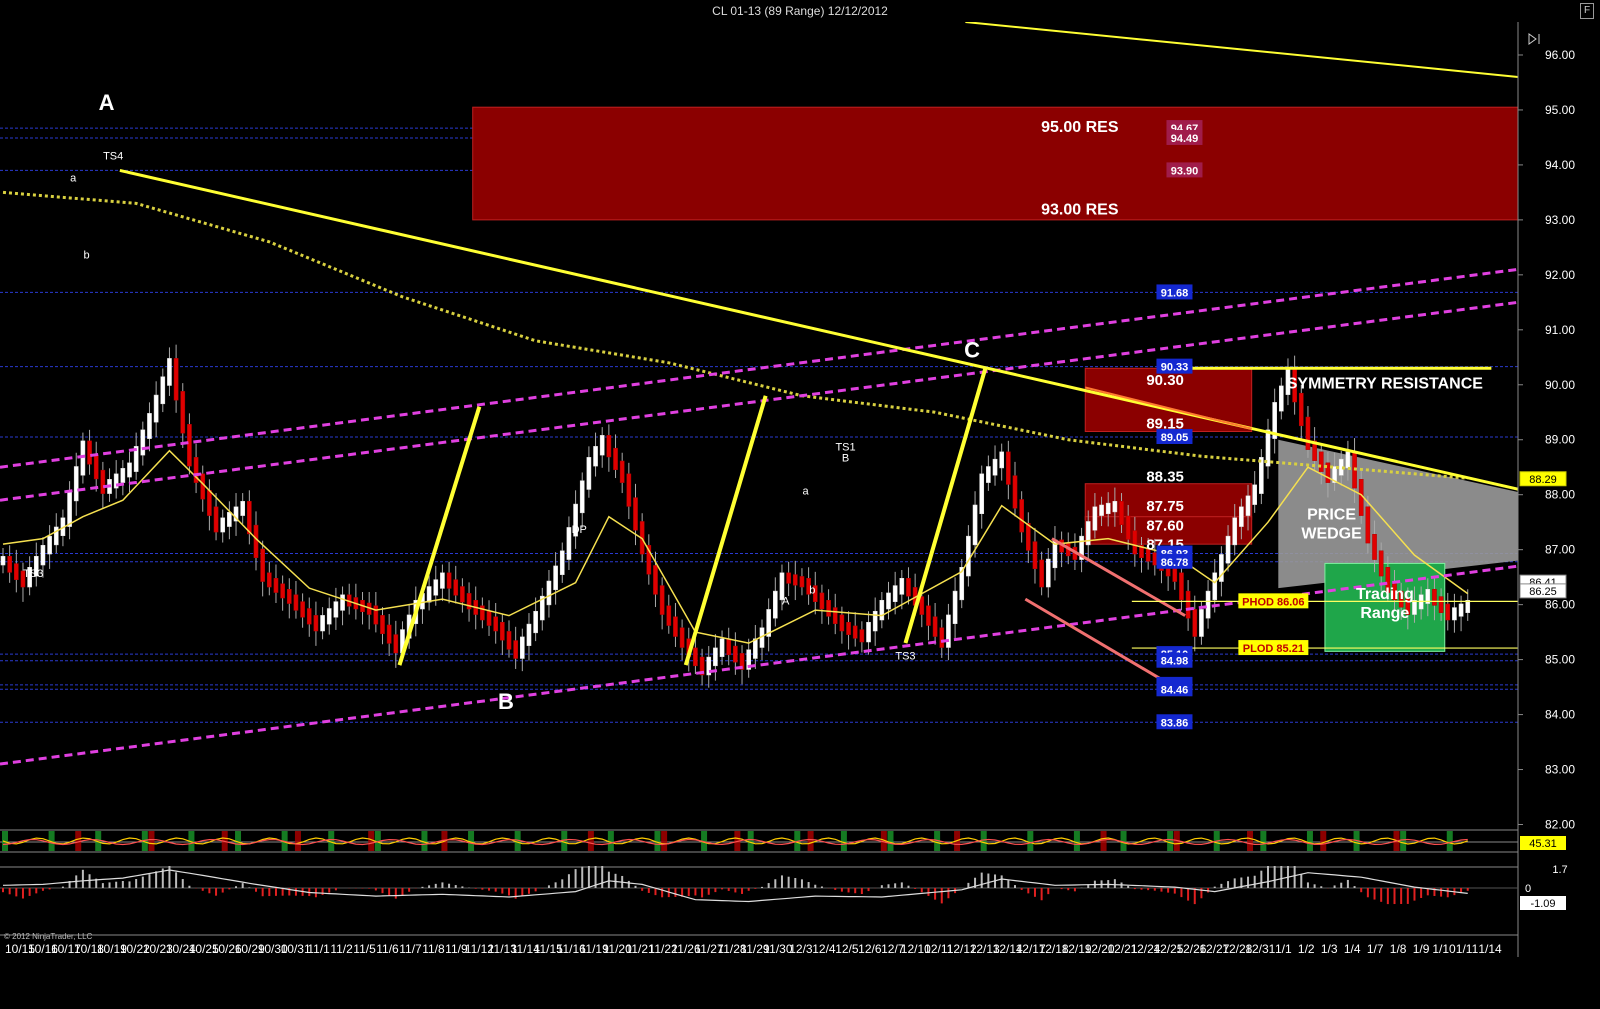  What do you see at coordinates (847, 949) in the screenshot?
I see `x-tick-label: 12/5` at bounding box center [847, 949].